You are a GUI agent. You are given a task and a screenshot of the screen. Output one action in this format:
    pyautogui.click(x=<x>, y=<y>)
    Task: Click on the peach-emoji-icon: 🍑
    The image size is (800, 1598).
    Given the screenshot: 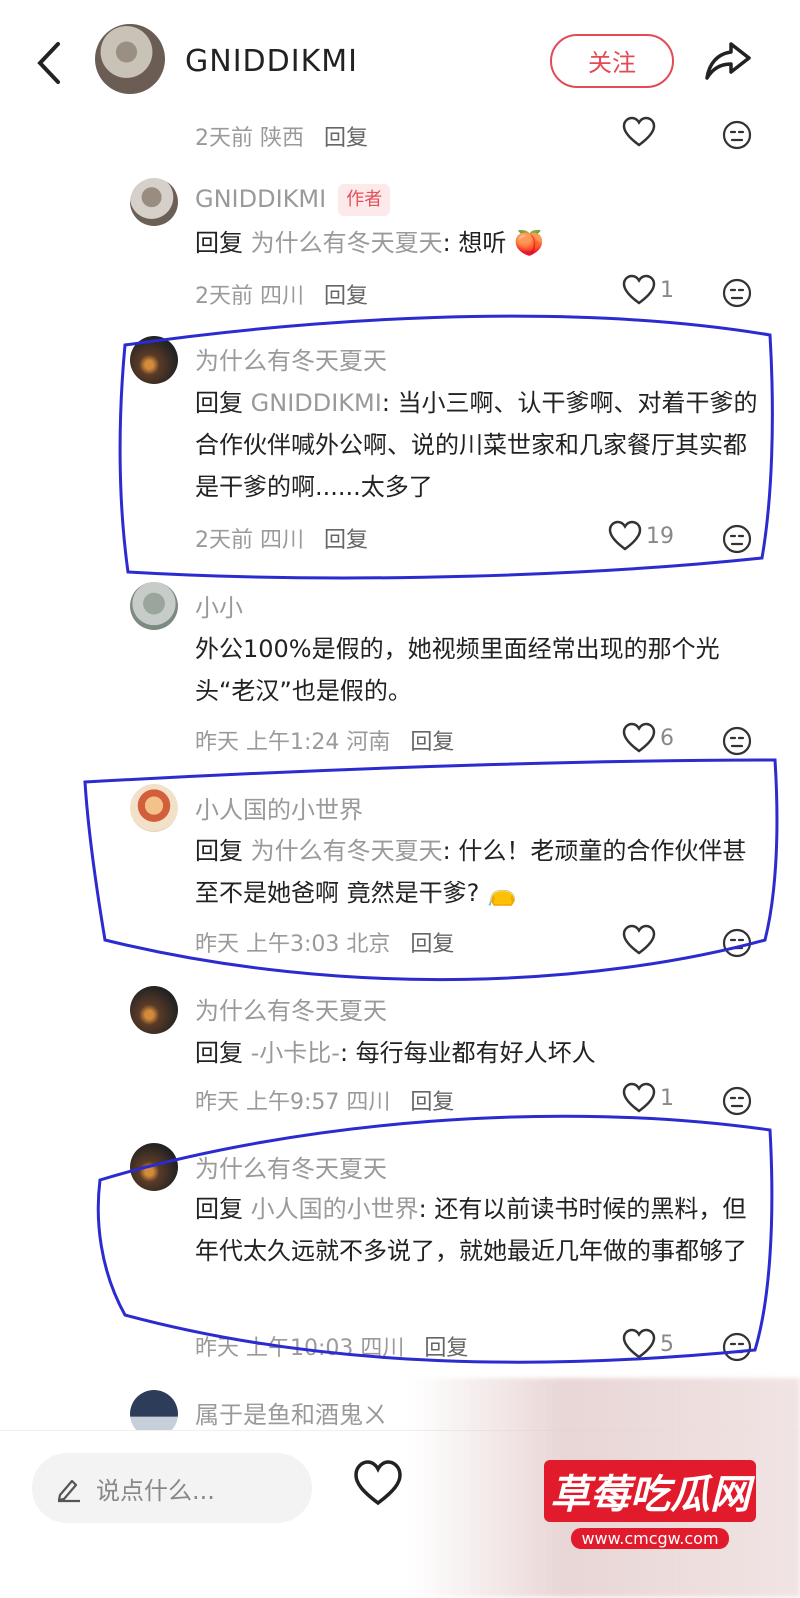 What is the action you would take?
    pyautogui.click(x=525, y=243)
    